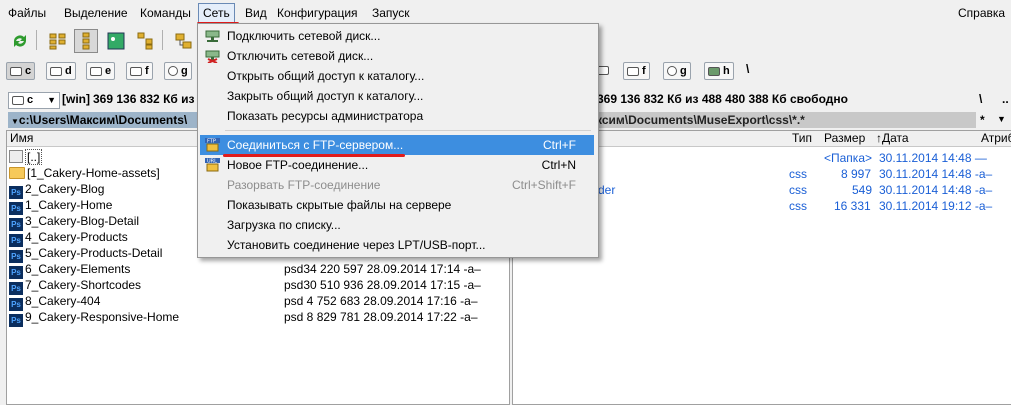 Image resolution: width=1011 pixels, height=405 pixels. Describe the element at coordinates (86, 41) in the screenshot. I see `full-view-icon` at that location.